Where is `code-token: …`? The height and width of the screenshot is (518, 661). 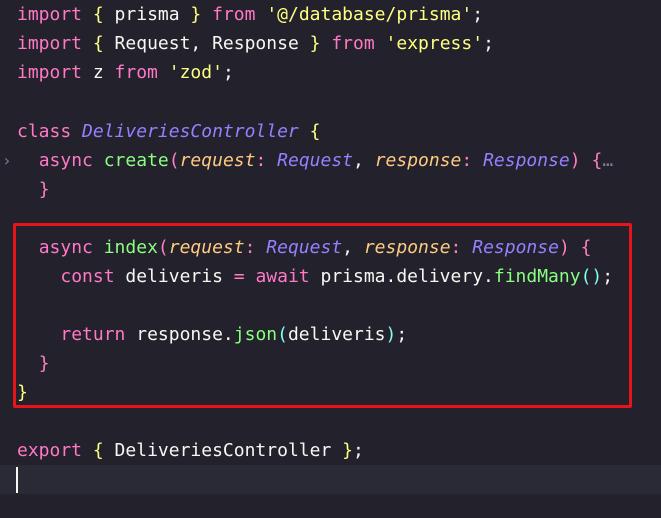
code-token: … is located at coordinates (608, 160).